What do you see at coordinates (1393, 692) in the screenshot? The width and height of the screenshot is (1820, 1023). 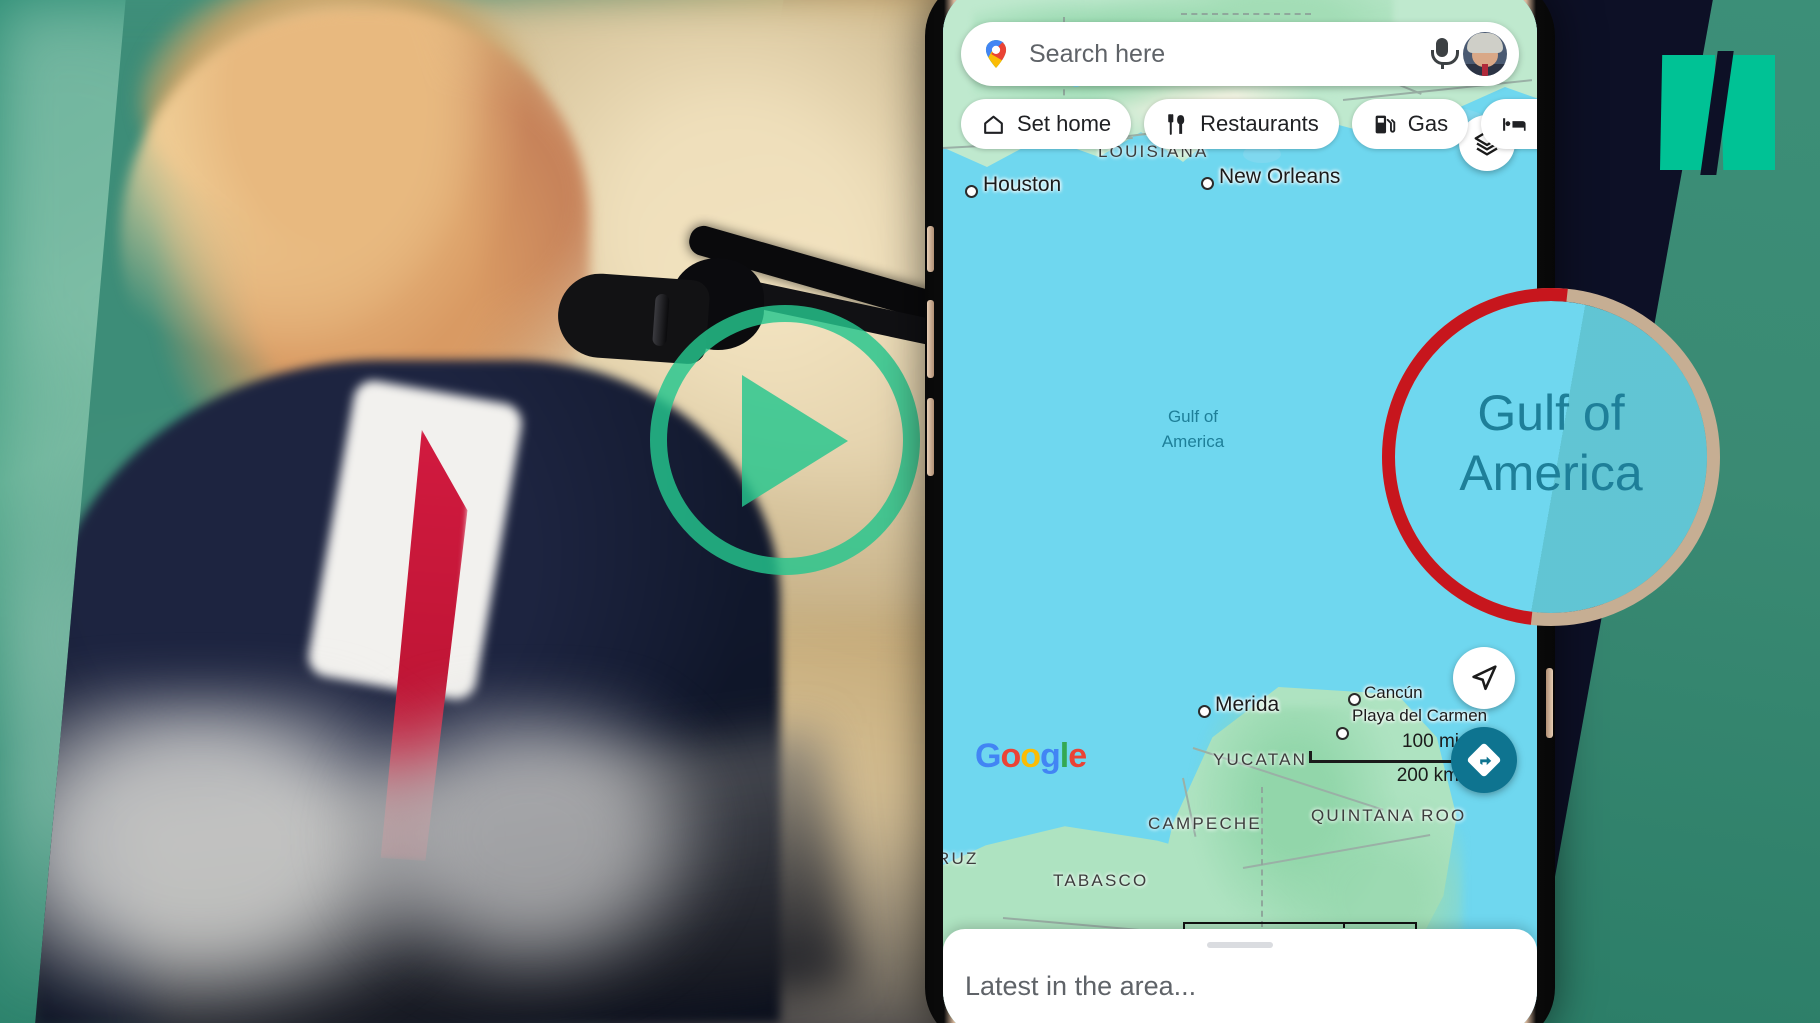 I see `map-city-label-cancun: Cancún` at bounding box center [1393, 692].